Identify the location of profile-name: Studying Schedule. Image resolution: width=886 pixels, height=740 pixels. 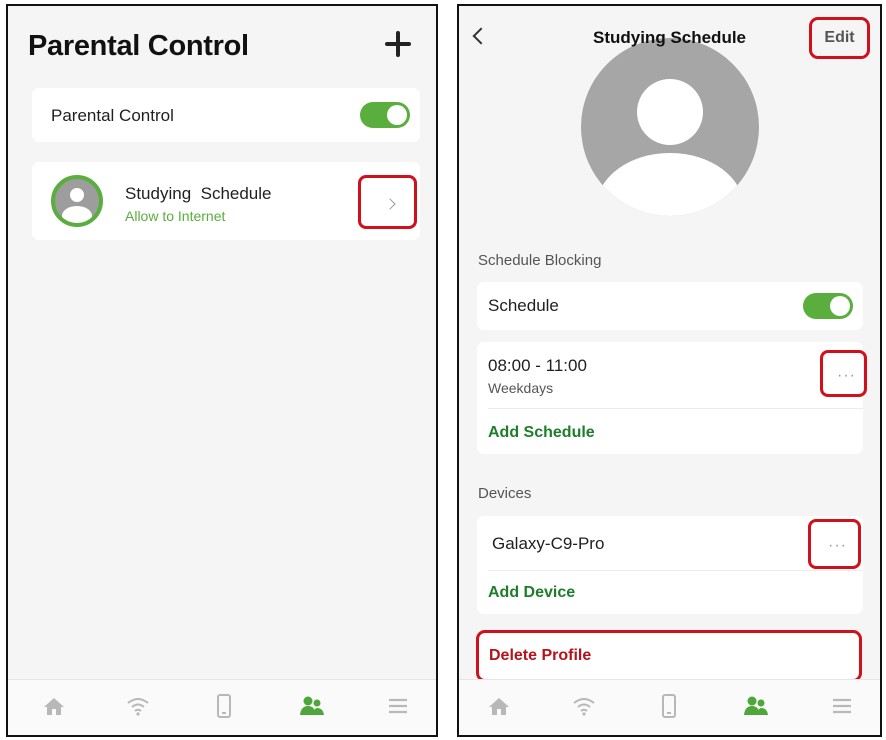
(198, 193).